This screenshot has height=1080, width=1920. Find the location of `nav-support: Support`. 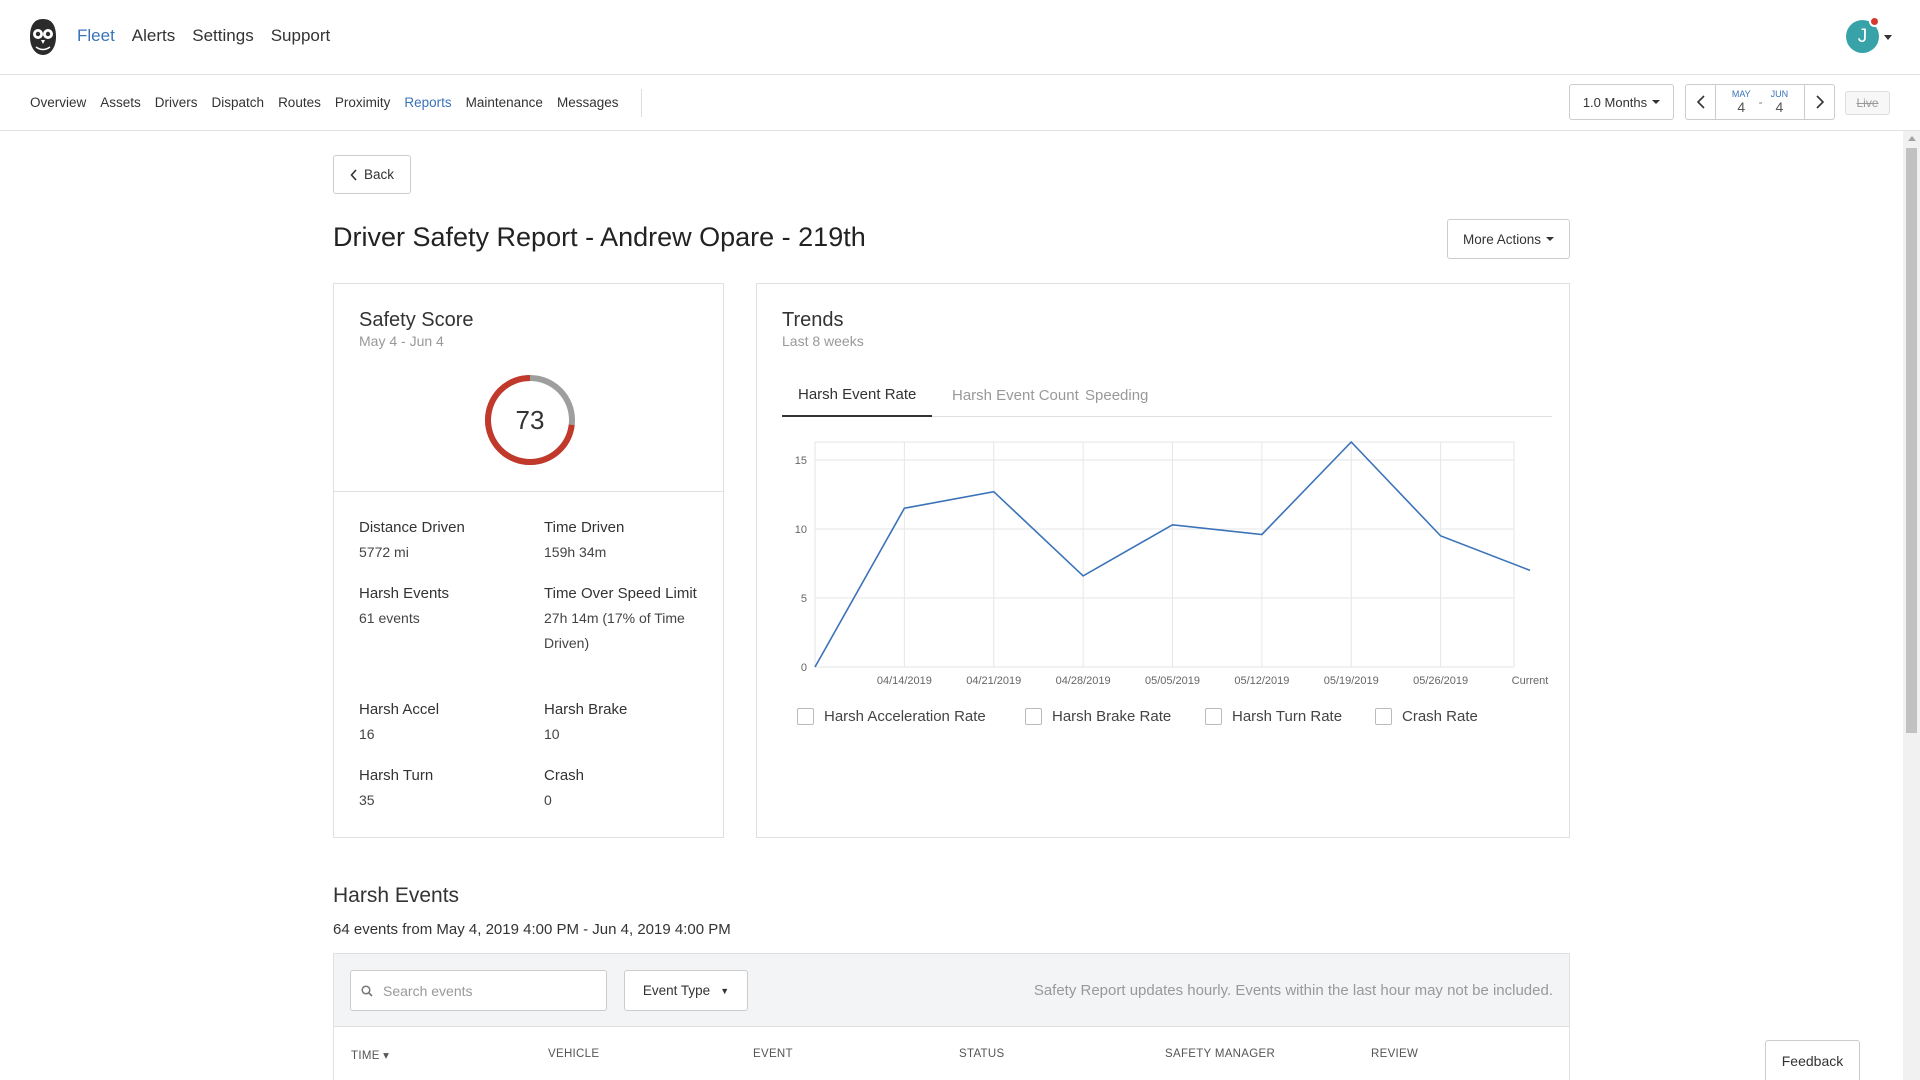

nav-support: Support is located at coordinates (301, 36).